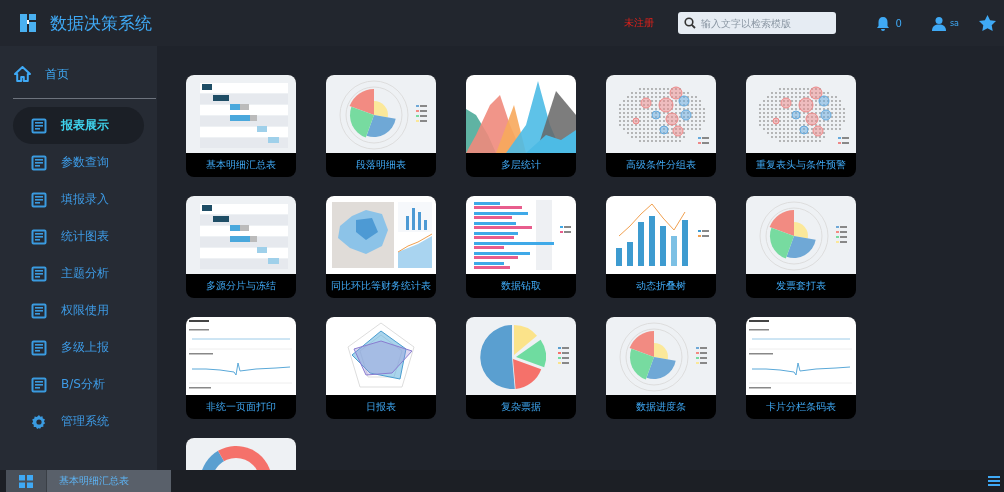  I want to click on sidebar-item: 主题分析, so click(78, 273).